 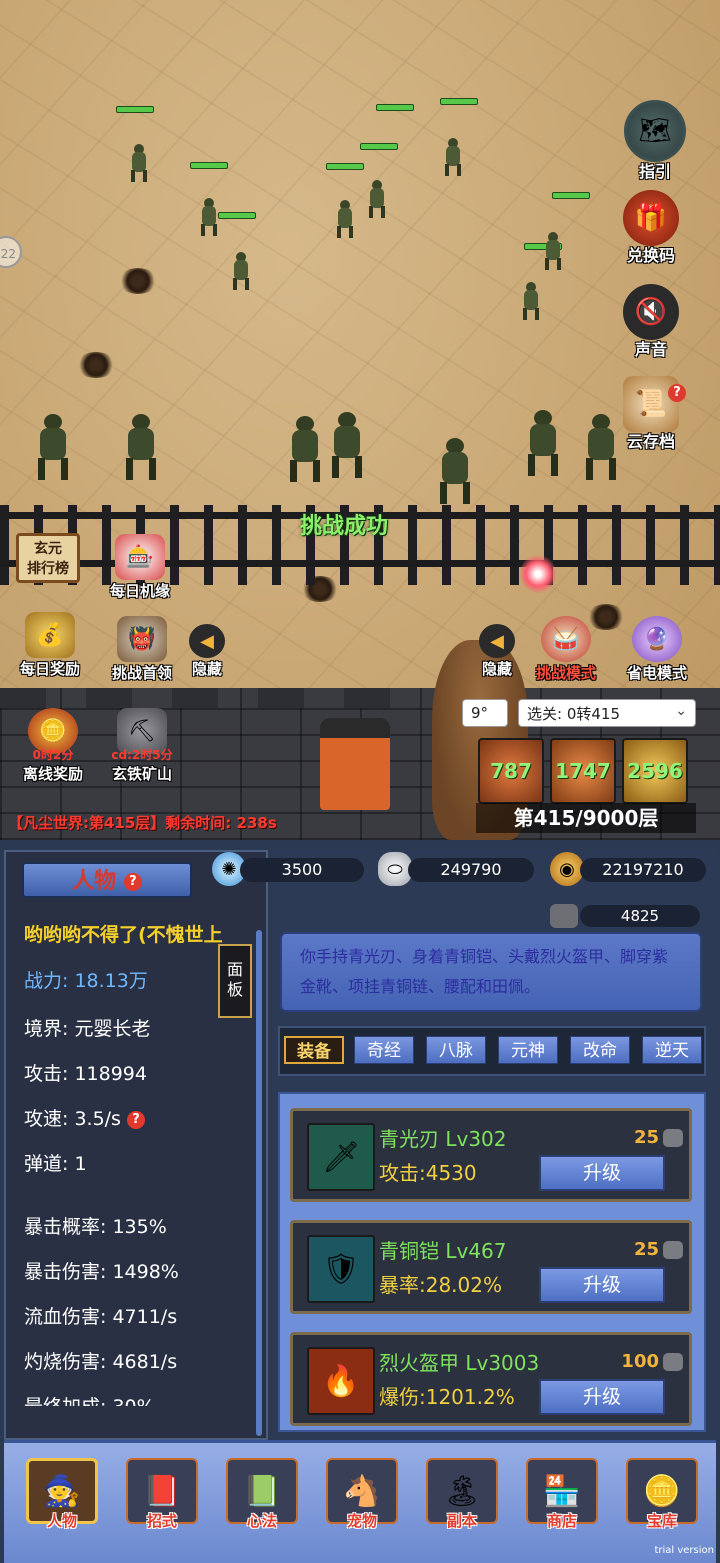 I want to click on attack-stat: 攻击: 118994, so click(x=85, y=1074).